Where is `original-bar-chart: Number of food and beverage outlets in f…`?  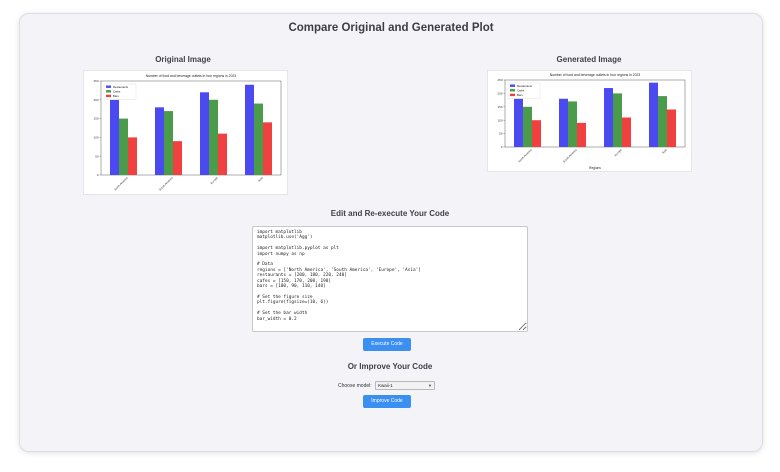 original-bar-chart: Number of food and beverage outlets in f… is located at coordinates (187, 133).